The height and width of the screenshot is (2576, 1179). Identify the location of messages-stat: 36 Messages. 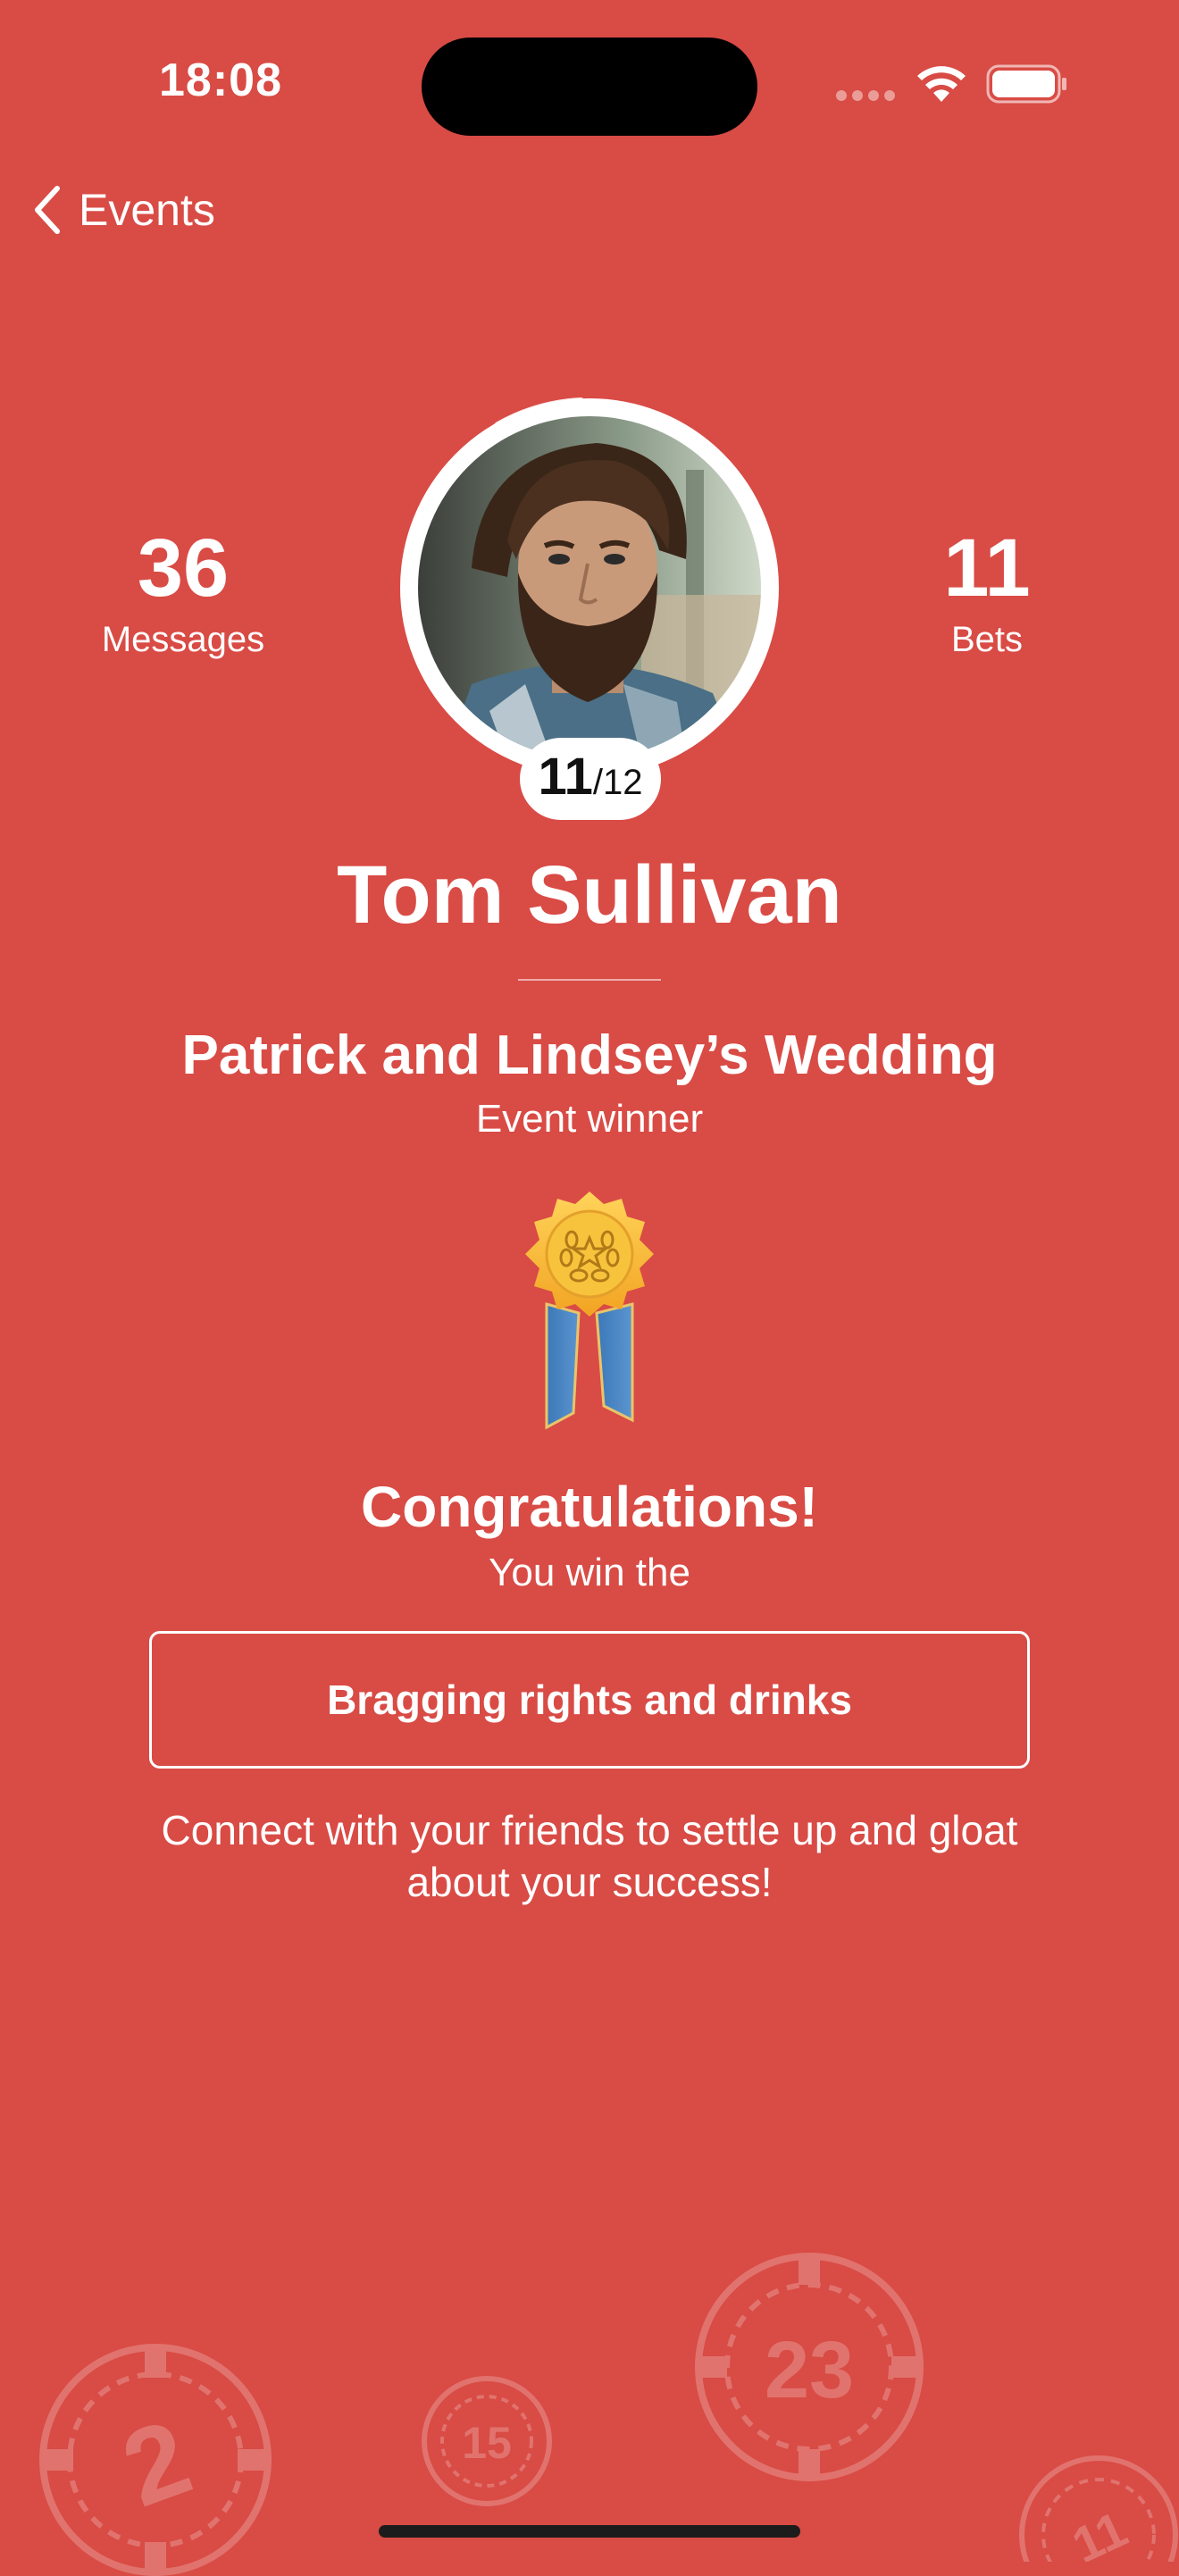
(183, 593).